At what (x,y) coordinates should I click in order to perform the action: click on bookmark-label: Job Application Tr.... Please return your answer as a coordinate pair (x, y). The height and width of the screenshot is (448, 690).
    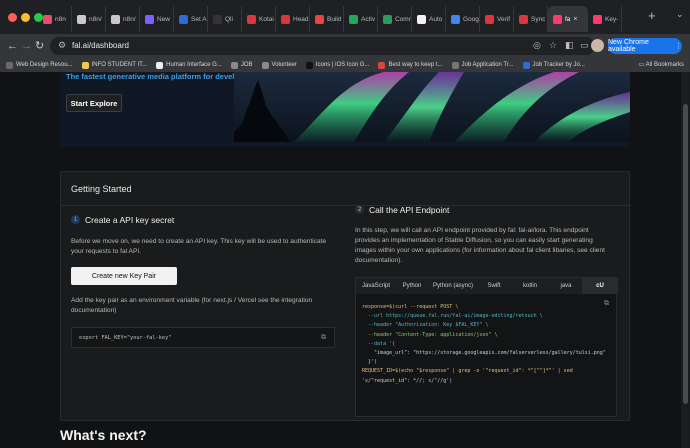
    Looking at the image, I should click on (487, 65).